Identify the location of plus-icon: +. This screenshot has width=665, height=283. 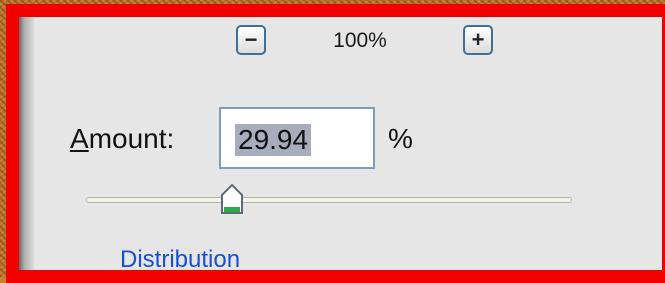
(478, 39).